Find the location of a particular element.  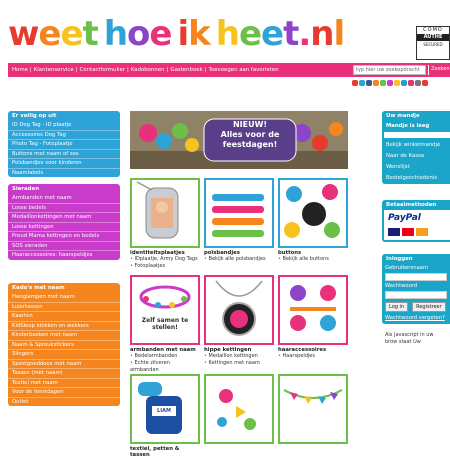

cart-link: Naar de Kassa is located at coordinates (416, 156).